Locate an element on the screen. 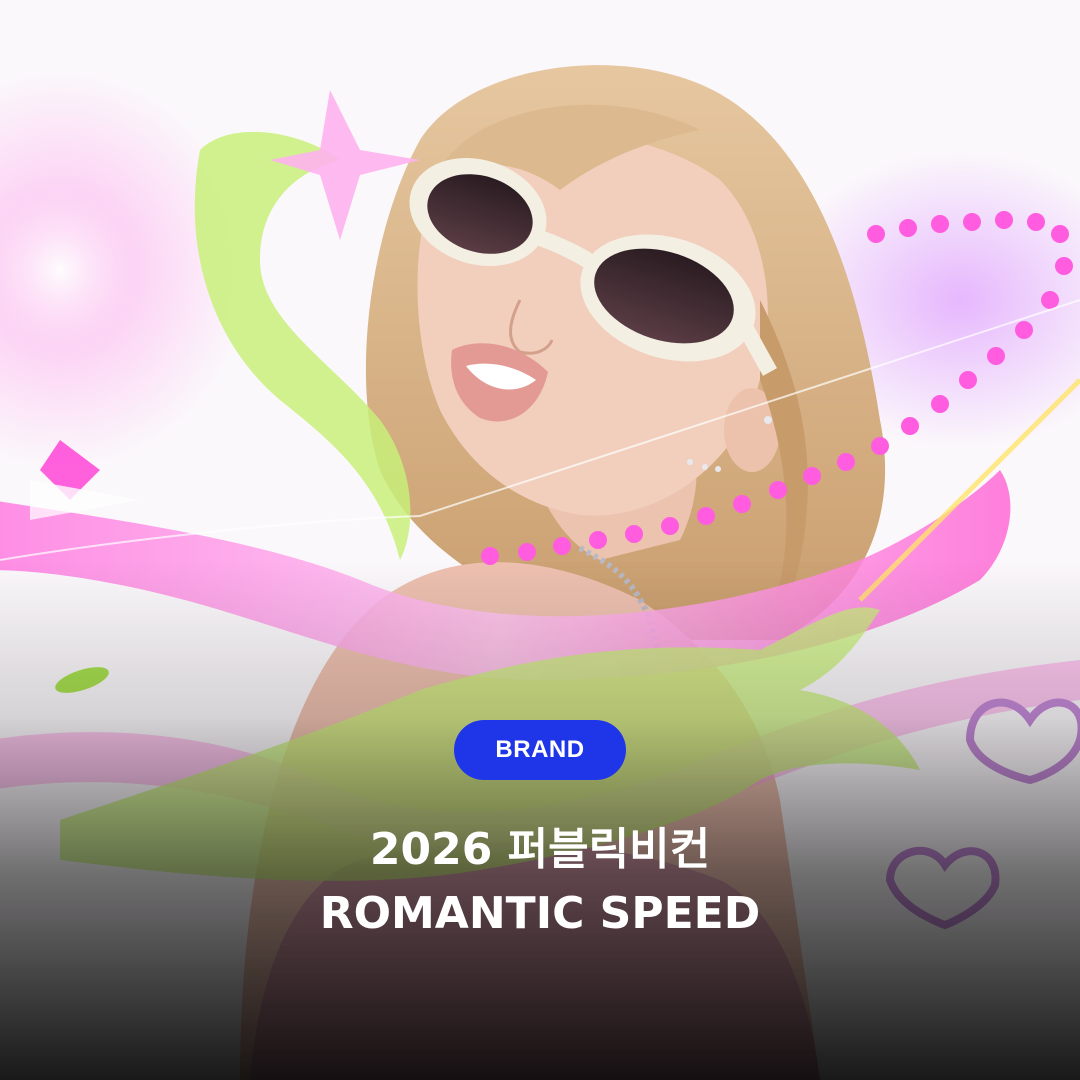 Image resolution: width=1080 pixels, height=1080 pixels. earring-shape is located at coordinates (768, 420).